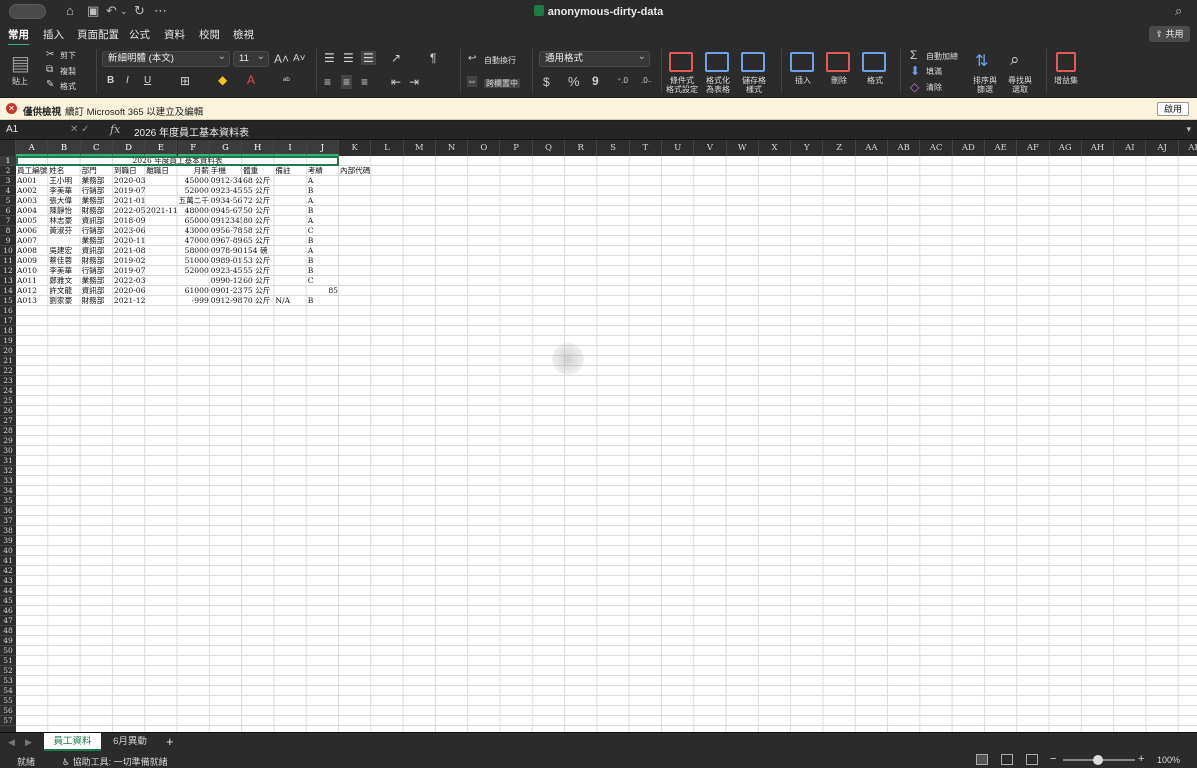  What do you see at coordinates (8, 411) in the screenshot?
I see `row-header: 26` at bounding box center [8, 411].